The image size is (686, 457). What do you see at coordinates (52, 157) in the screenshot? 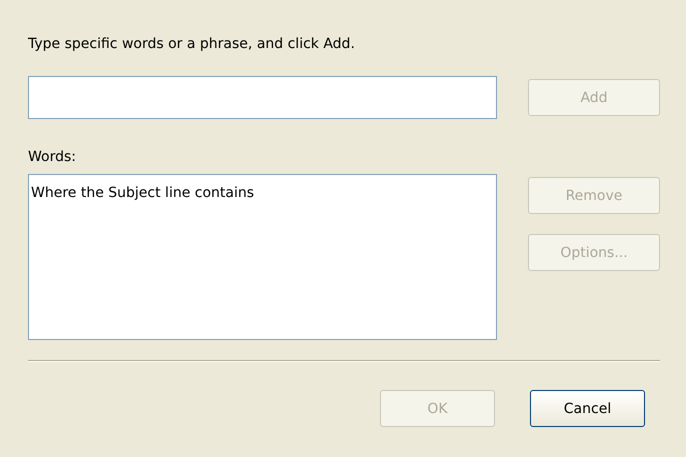
I see `words-label: Words:` at bounding box center [52, 157].